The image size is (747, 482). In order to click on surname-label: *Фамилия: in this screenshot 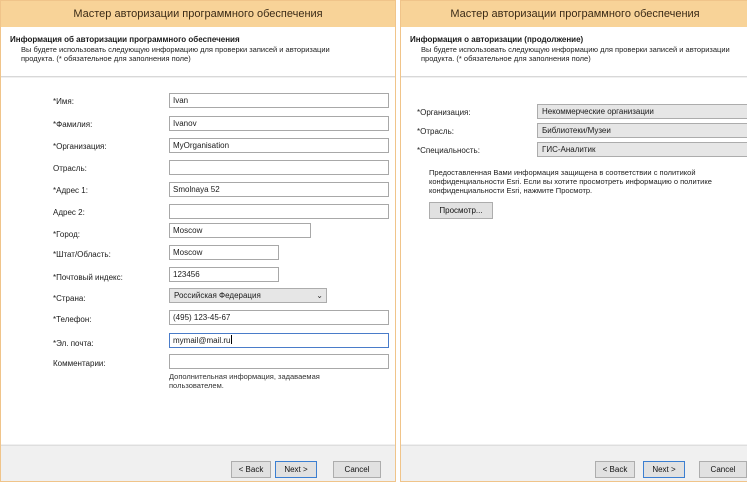, I will do `click(73, 124)`.